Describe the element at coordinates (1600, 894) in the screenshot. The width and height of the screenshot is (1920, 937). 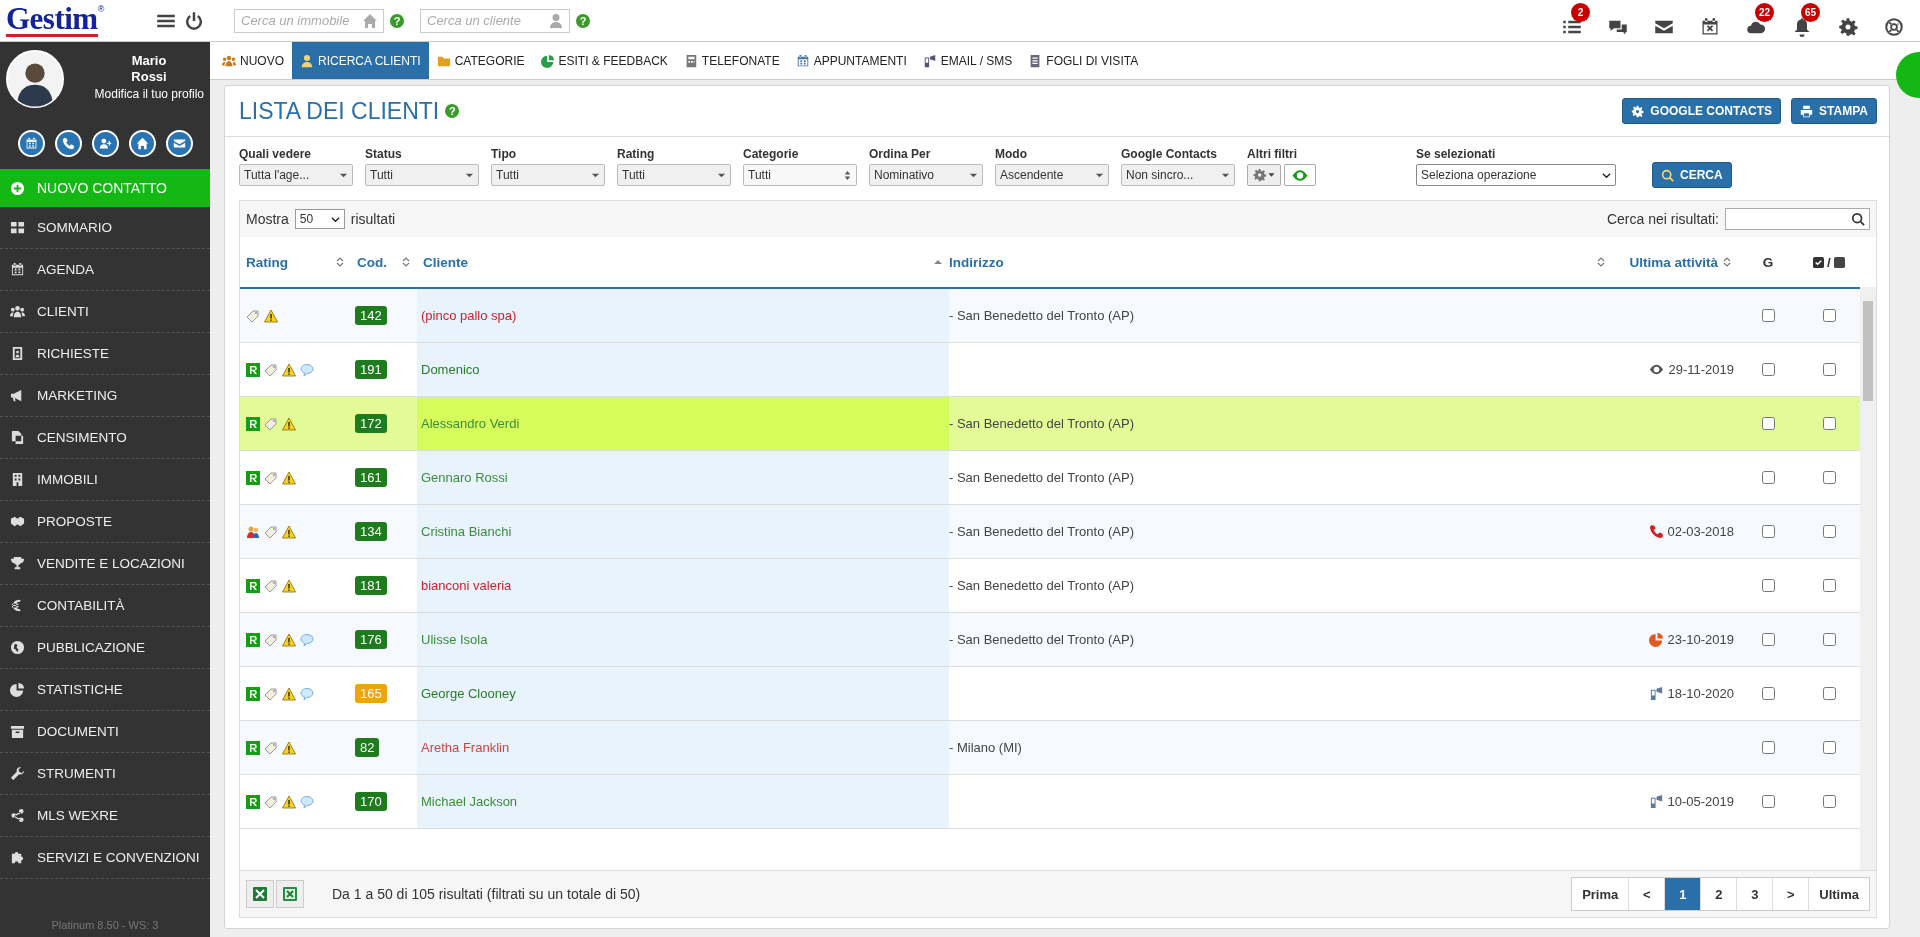
I see `pagination-button: Prima` at that location.